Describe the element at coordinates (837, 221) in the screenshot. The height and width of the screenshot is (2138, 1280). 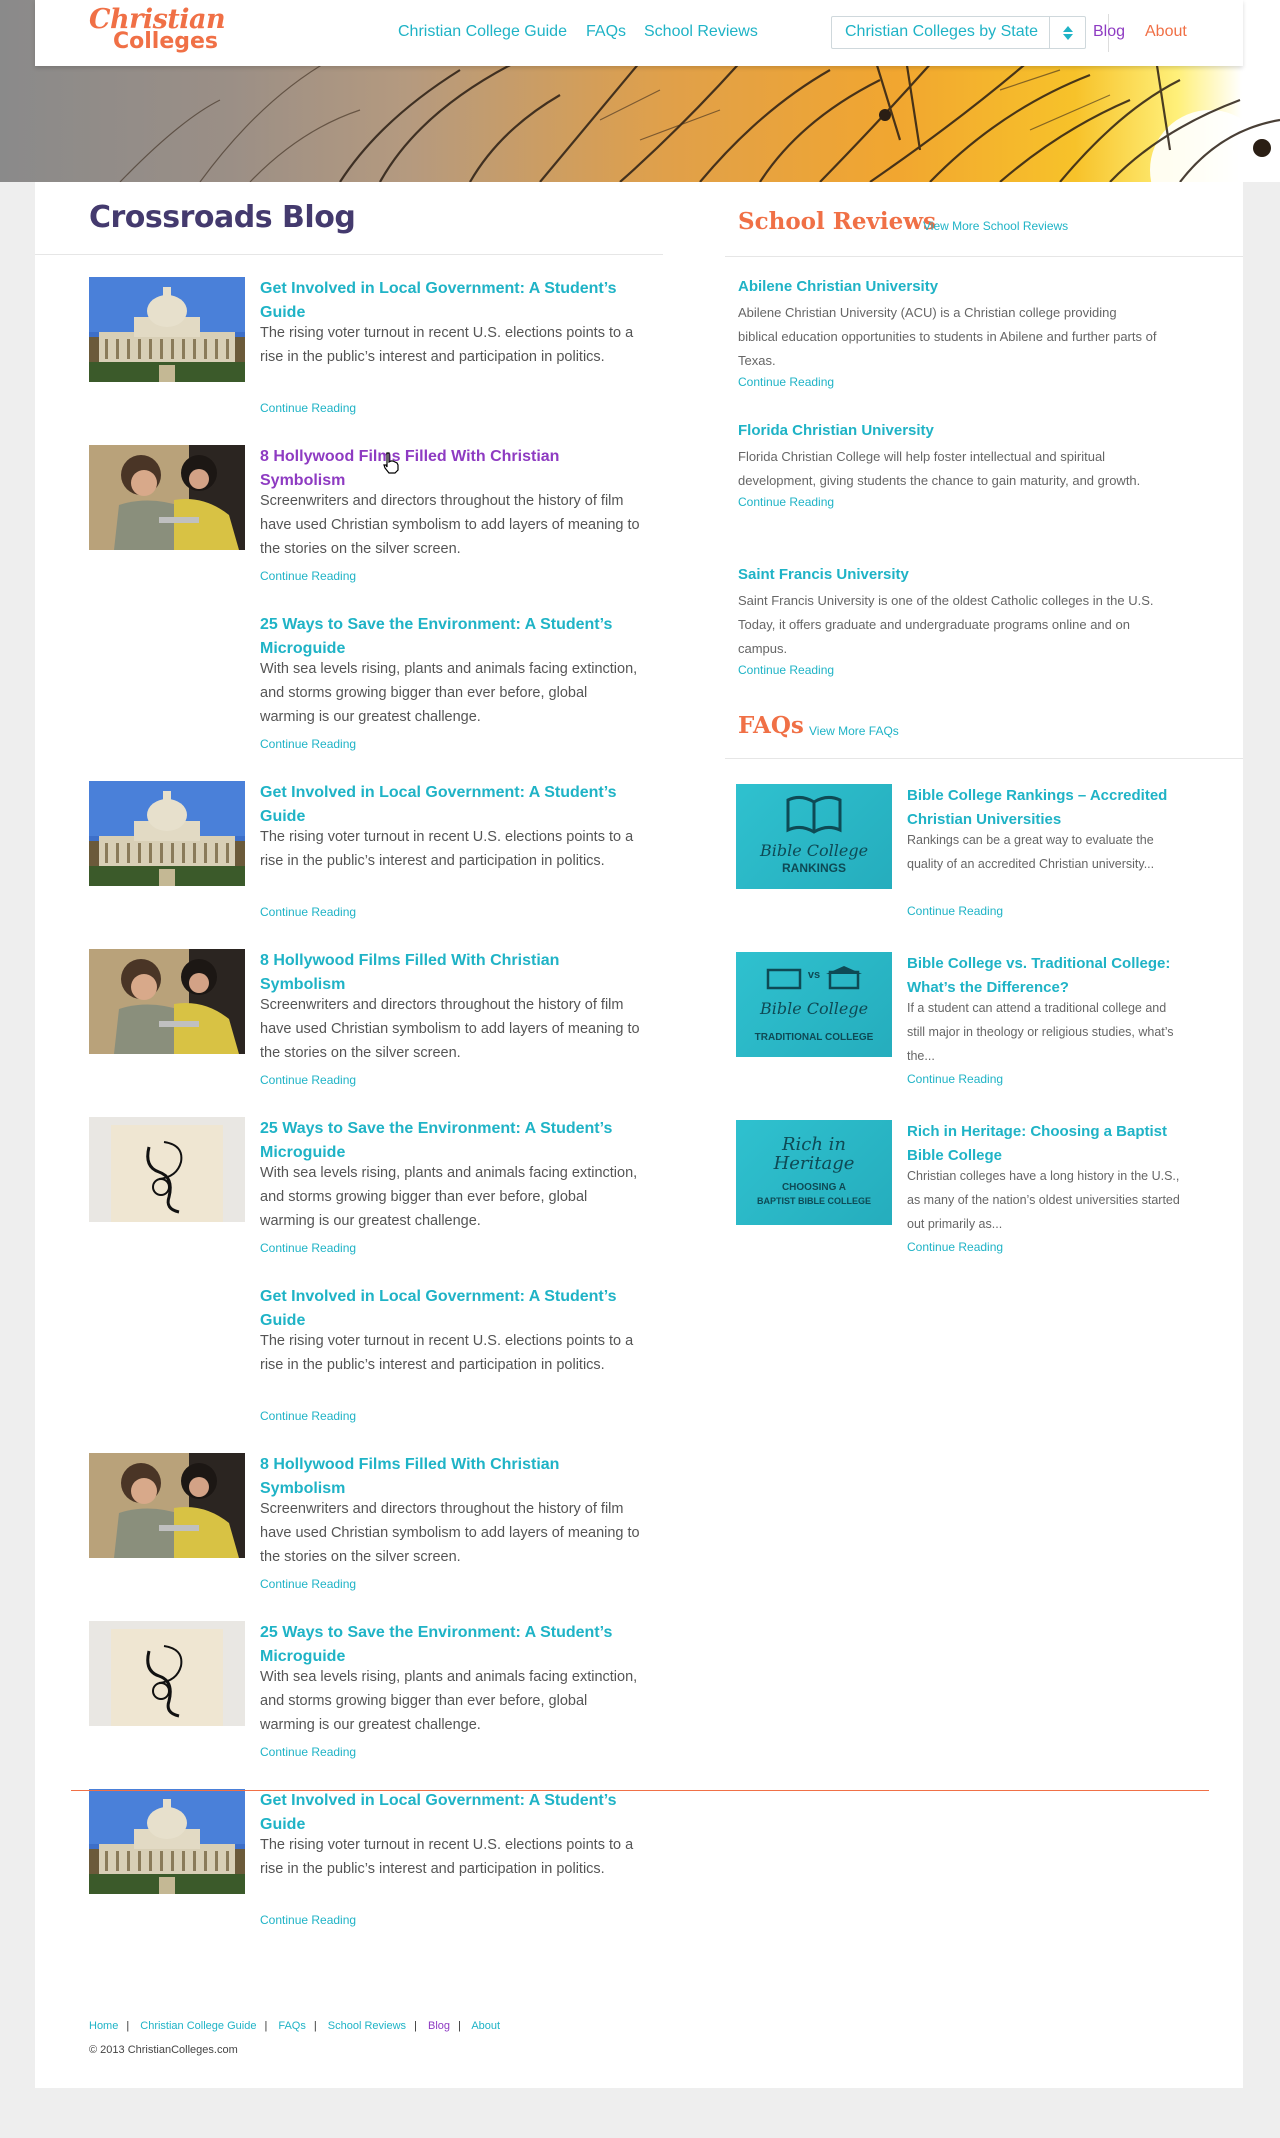
I see `reviews-heading: School Reviews` at that location.